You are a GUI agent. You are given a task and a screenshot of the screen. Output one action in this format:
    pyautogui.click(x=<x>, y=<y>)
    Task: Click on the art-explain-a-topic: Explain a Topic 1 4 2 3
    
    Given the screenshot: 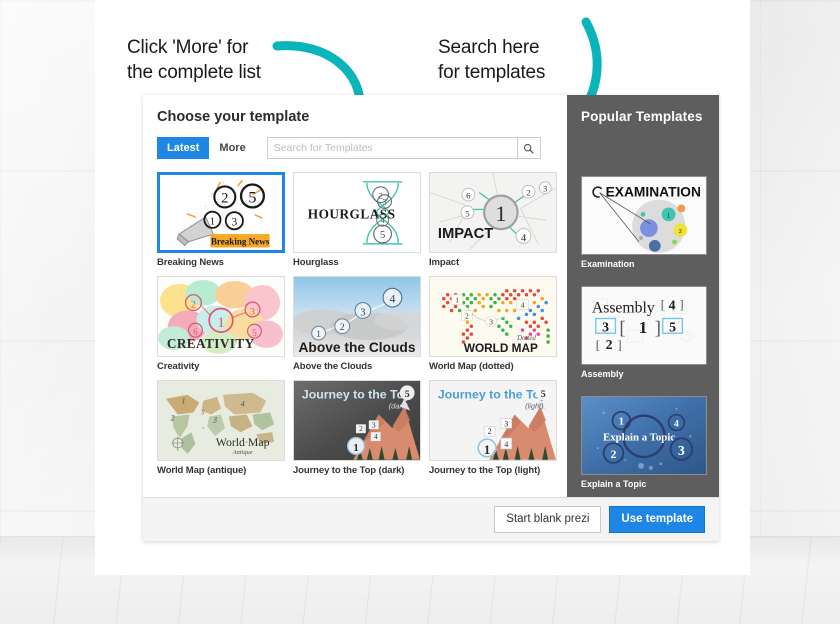 What is the action you would take?
    pyautogui.click(x=644, y=435)
    